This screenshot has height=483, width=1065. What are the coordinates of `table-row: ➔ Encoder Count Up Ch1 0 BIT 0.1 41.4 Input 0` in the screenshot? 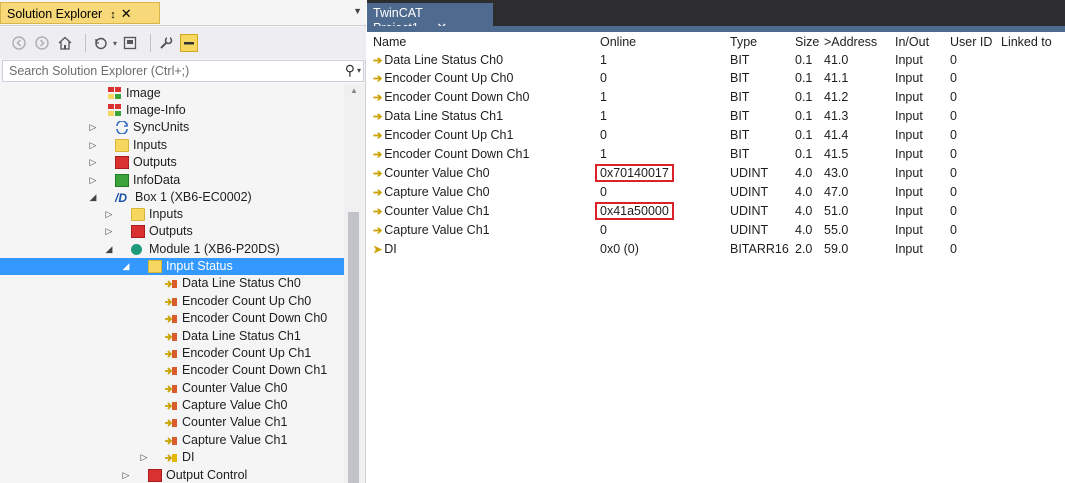 It's located at (716, 135).